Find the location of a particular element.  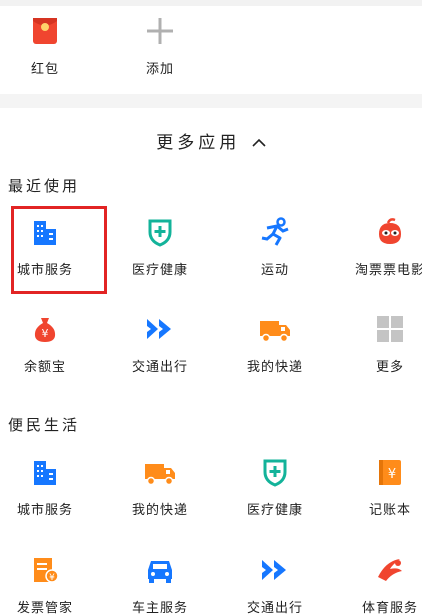

section-divider is located at coordinates (211, 101).